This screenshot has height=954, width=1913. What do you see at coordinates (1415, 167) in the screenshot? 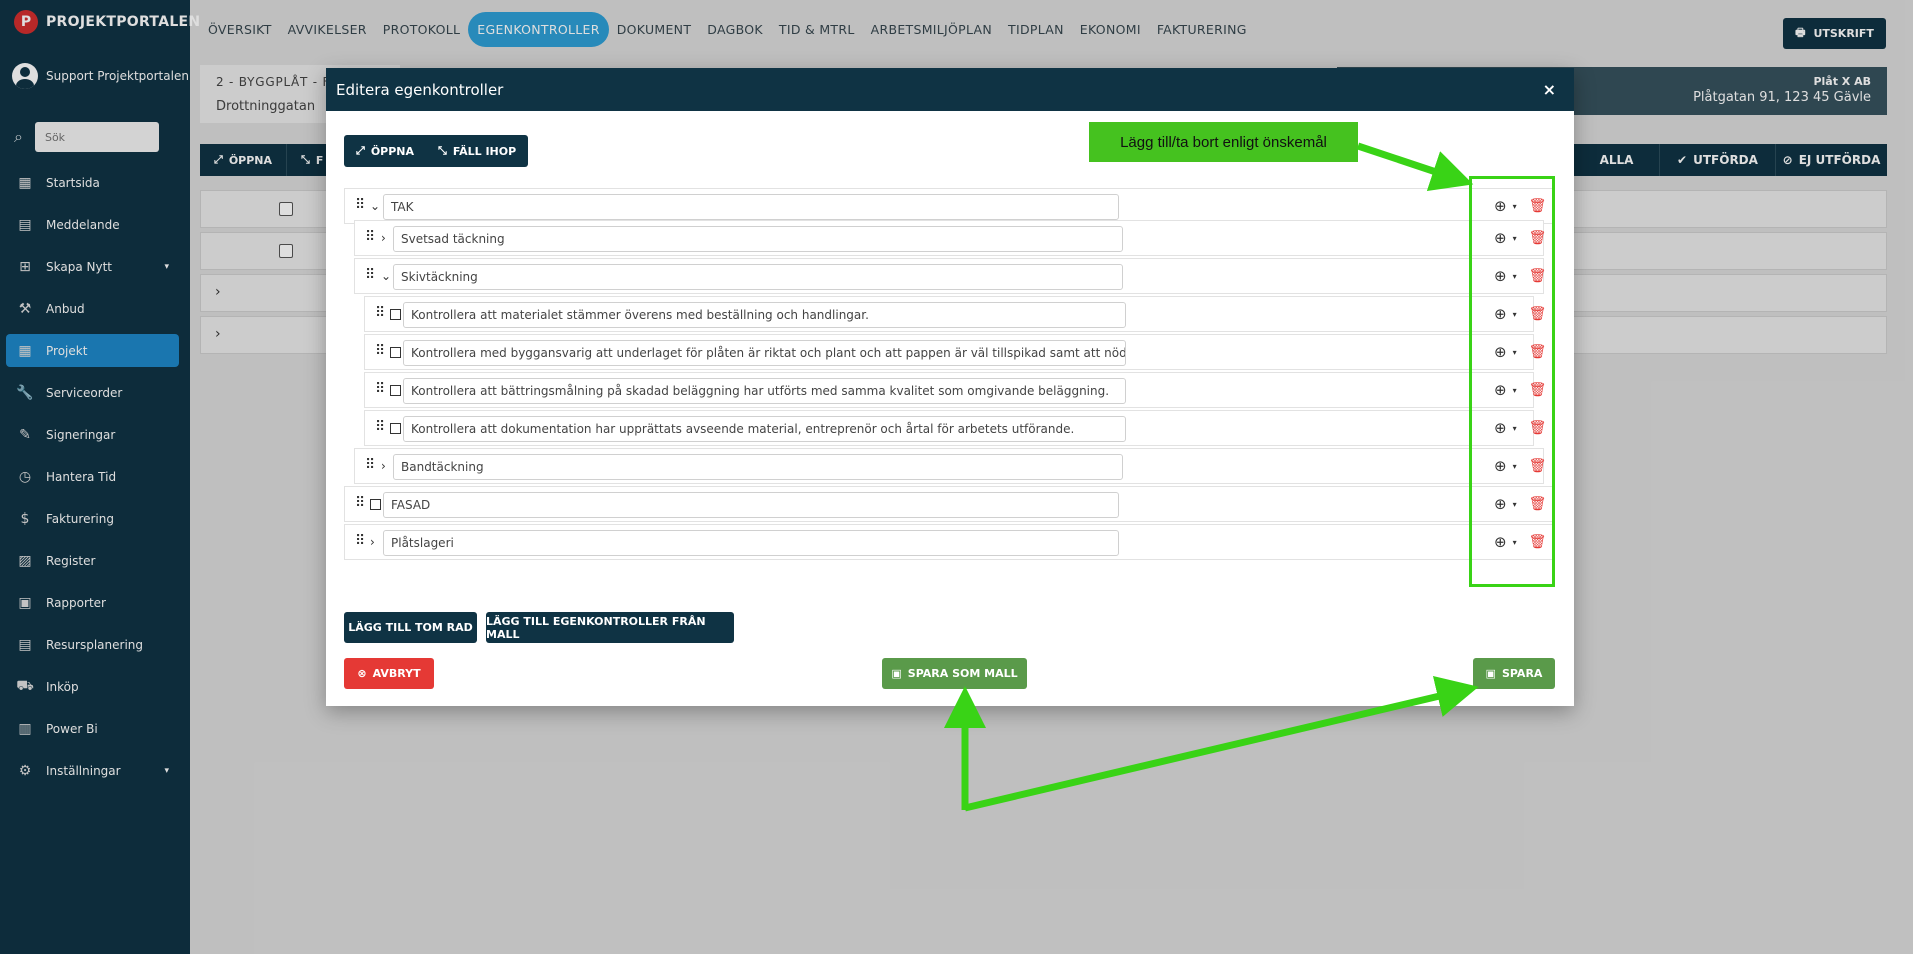
I see `arrow-to-actions` at bounding box center [1415, 167].